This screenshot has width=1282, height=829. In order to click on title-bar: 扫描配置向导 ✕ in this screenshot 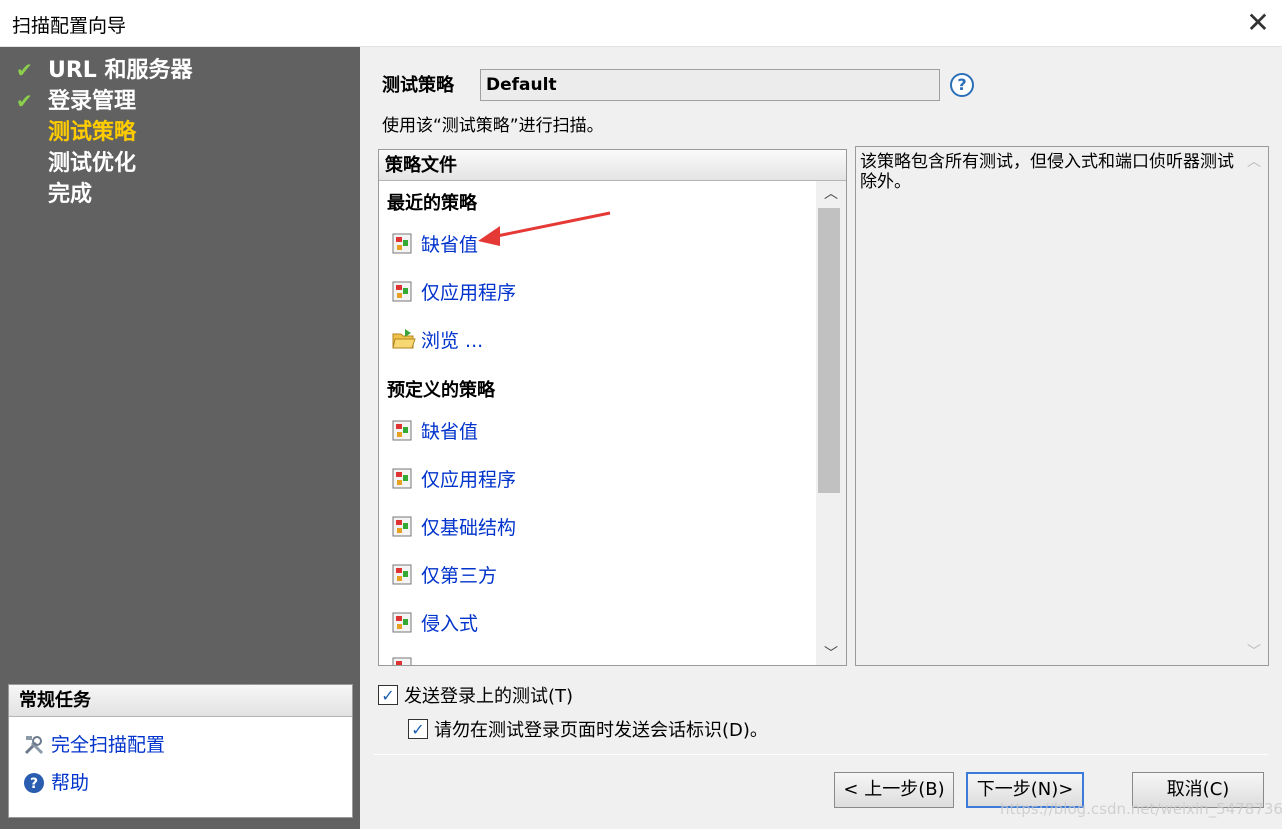, I will do `click(641, 23)`.